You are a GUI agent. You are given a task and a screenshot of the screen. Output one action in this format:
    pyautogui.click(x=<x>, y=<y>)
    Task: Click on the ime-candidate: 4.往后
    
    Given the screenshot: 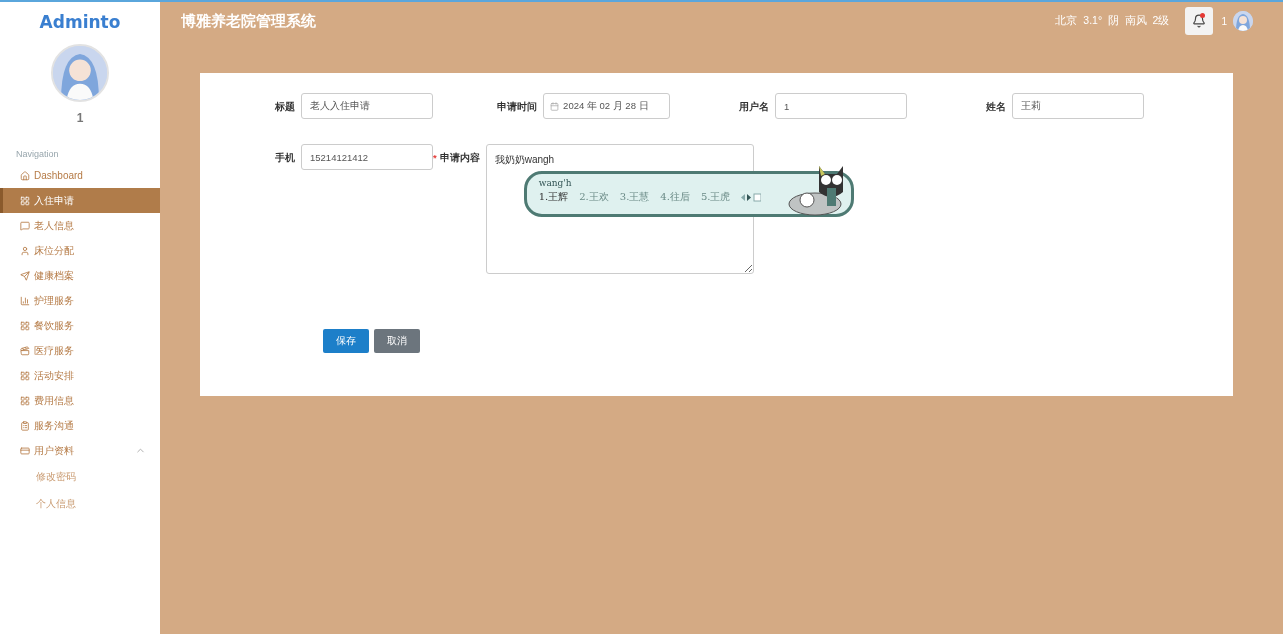 What is the action you would take?
    pyautogui.click(x=675, y=197)
    